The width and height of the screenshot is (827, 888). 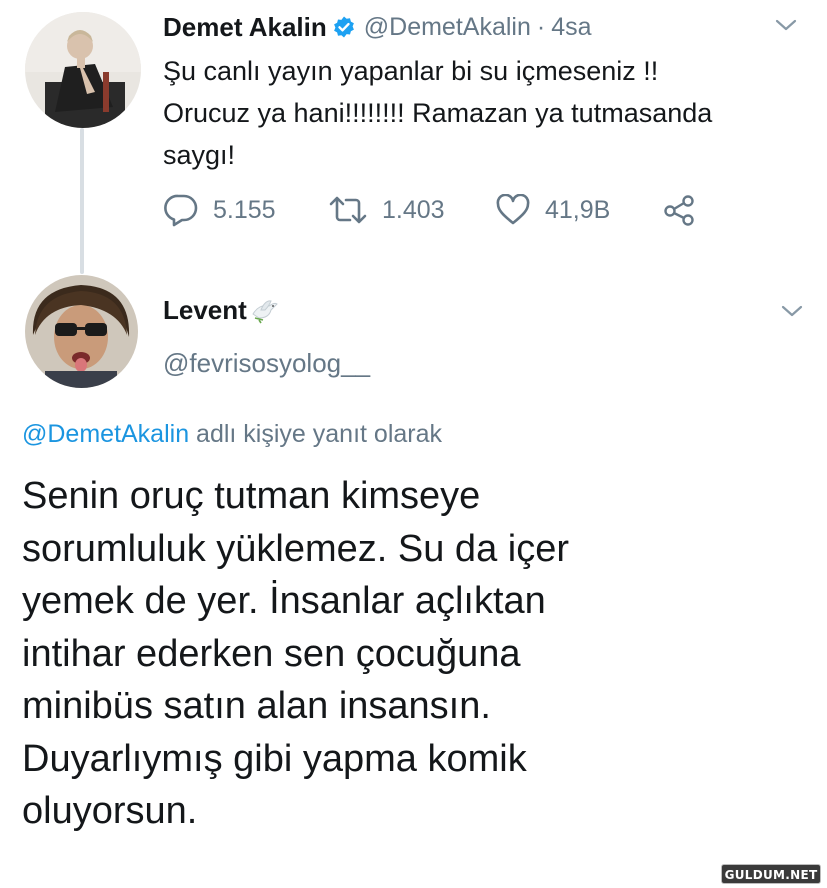 I want to click on share-icon, so click(x=679, y=210).